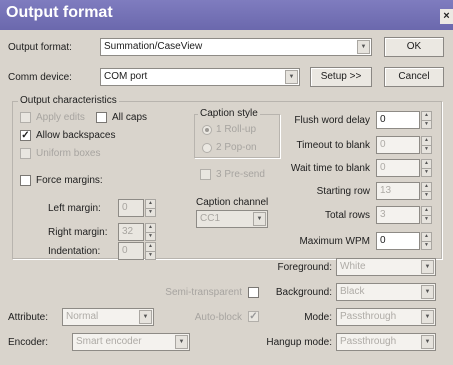 The width and height of the screenshot is (453, 365). Describe the element at coordinates (386, 267) in the screenshot. I see `foreground-select: White ▼` at that location.